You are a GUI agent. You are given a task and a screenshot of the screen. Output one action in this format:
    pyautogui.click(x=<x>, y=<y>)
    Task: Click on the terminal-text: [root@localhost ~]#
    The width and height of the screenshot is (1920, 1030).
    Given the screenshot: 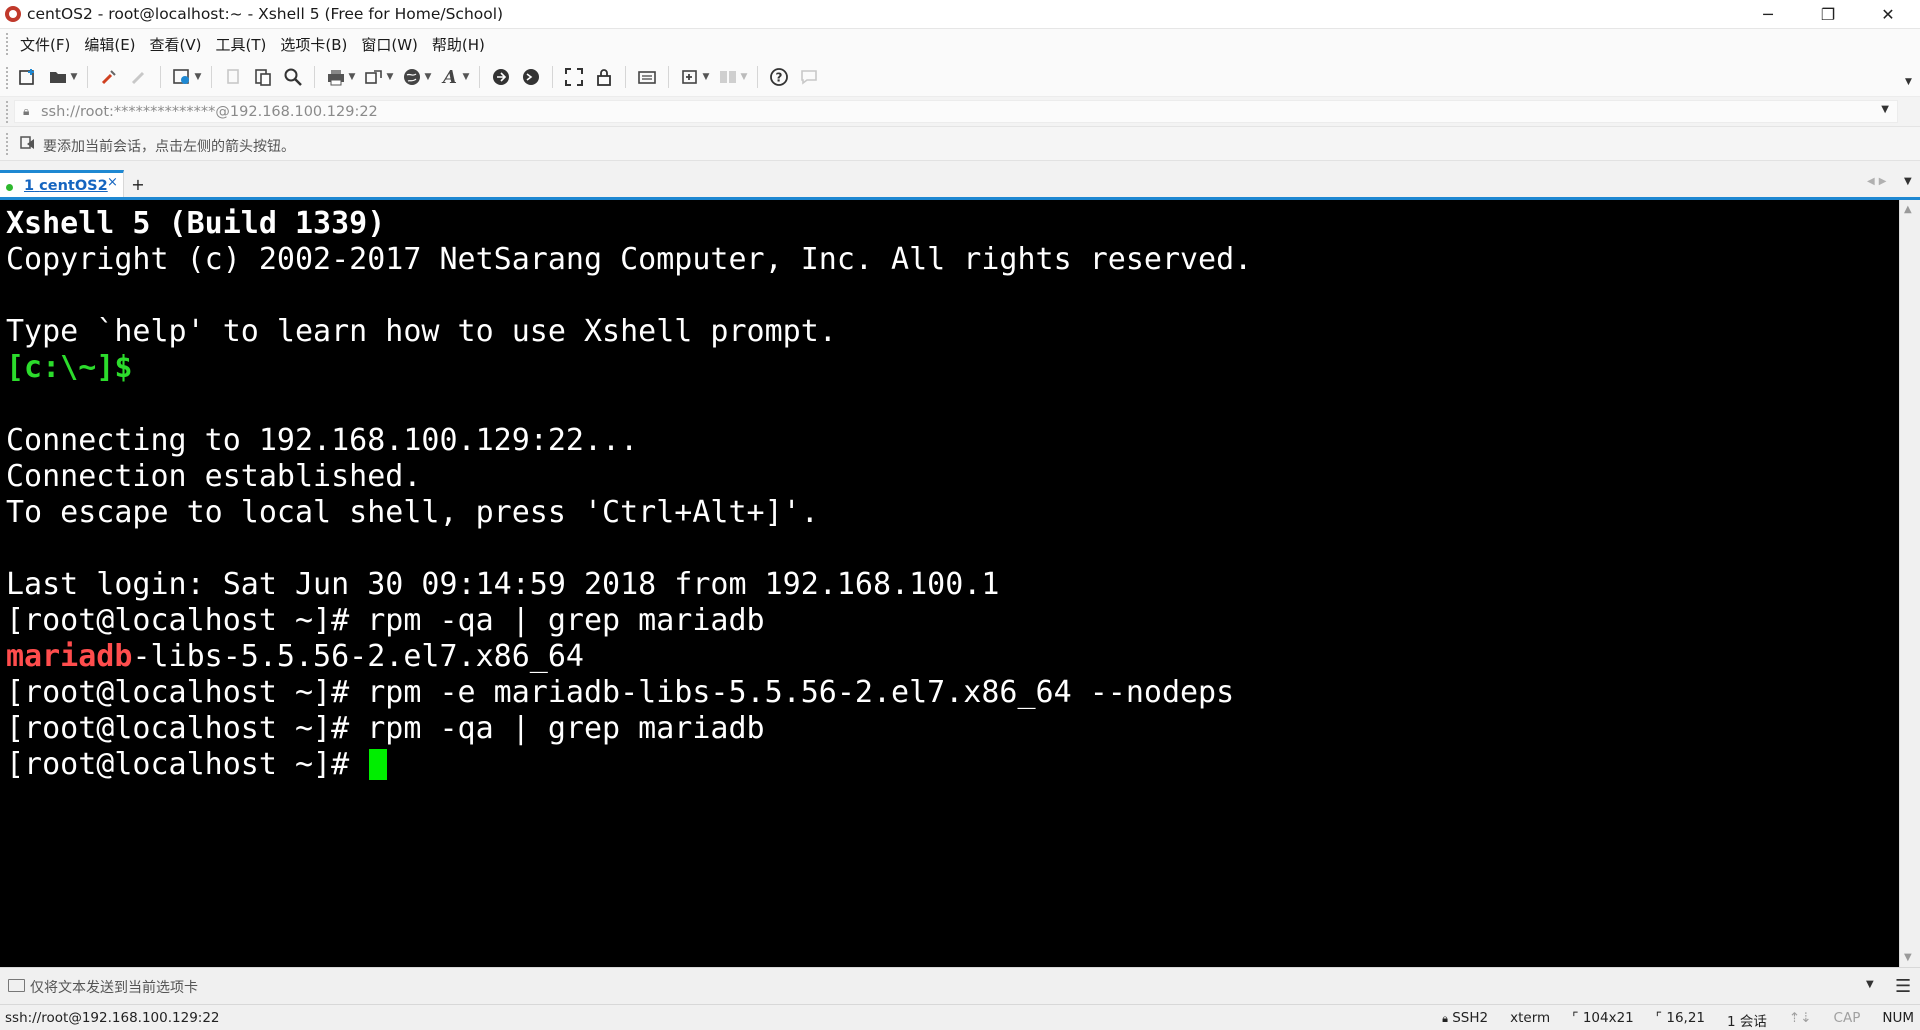 What is the action you would take?
    pyautogui.click(x=187, y=765)
    